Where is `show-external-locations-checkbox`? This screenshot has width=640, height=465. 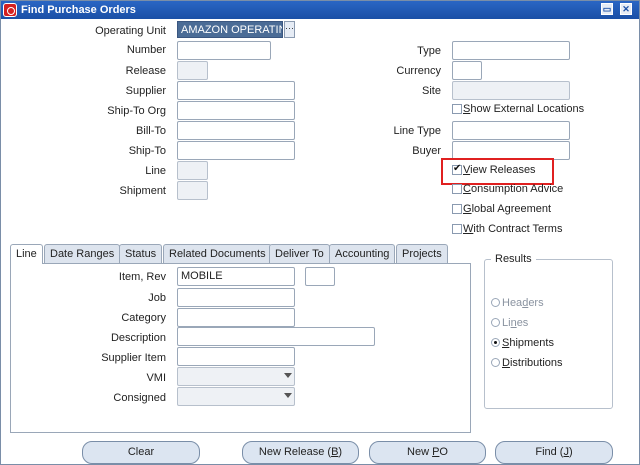 show-external-locations-checkbox is located at coordinates (457, 109).